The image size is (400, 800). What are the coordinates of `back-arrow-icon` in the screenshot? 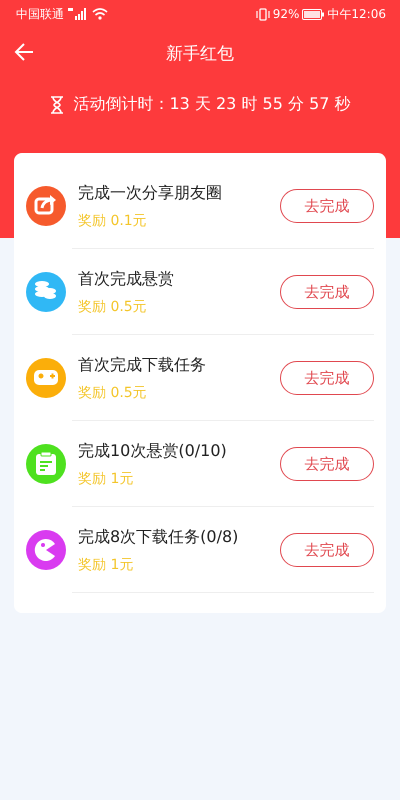 It's located at (24, 52).